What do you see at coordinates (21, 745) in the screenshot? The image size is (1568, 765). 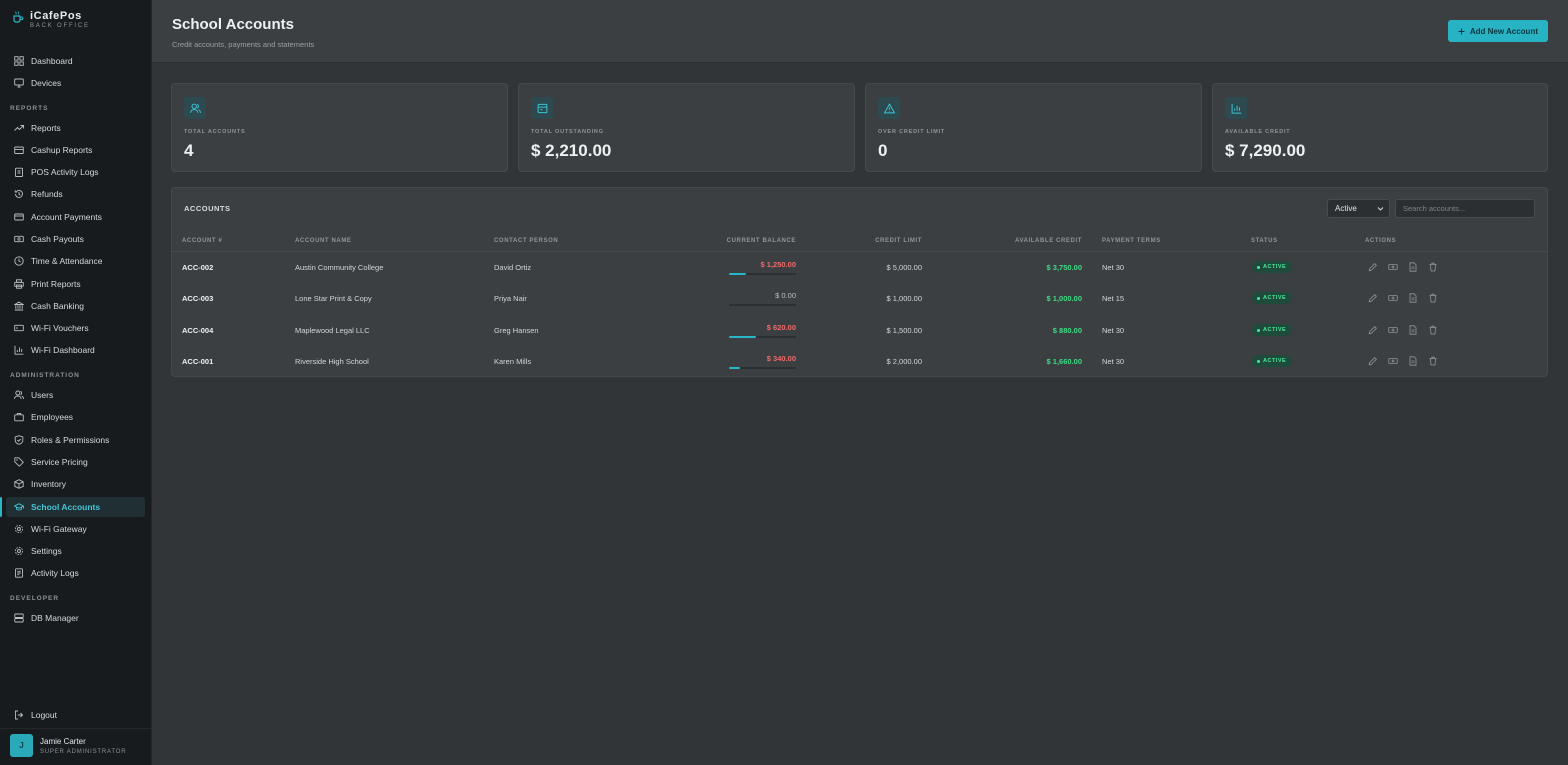 I see `avatar: J` at bounding box center [21, 745].